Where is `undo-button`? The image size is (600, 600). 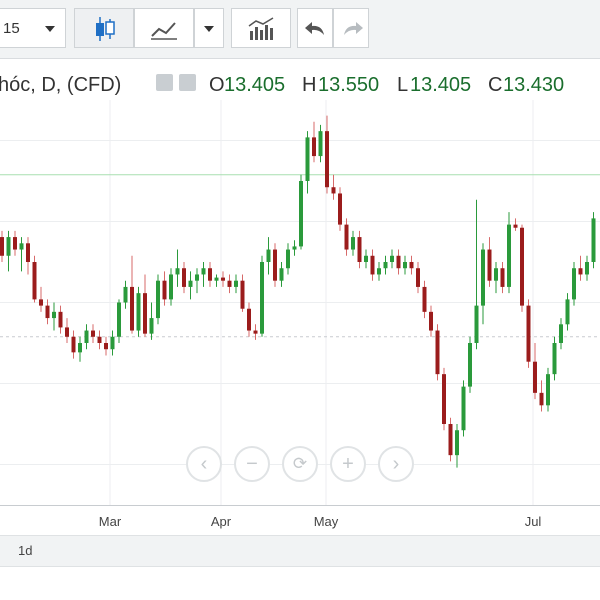
undo-button is located at coordinates (315, 28).